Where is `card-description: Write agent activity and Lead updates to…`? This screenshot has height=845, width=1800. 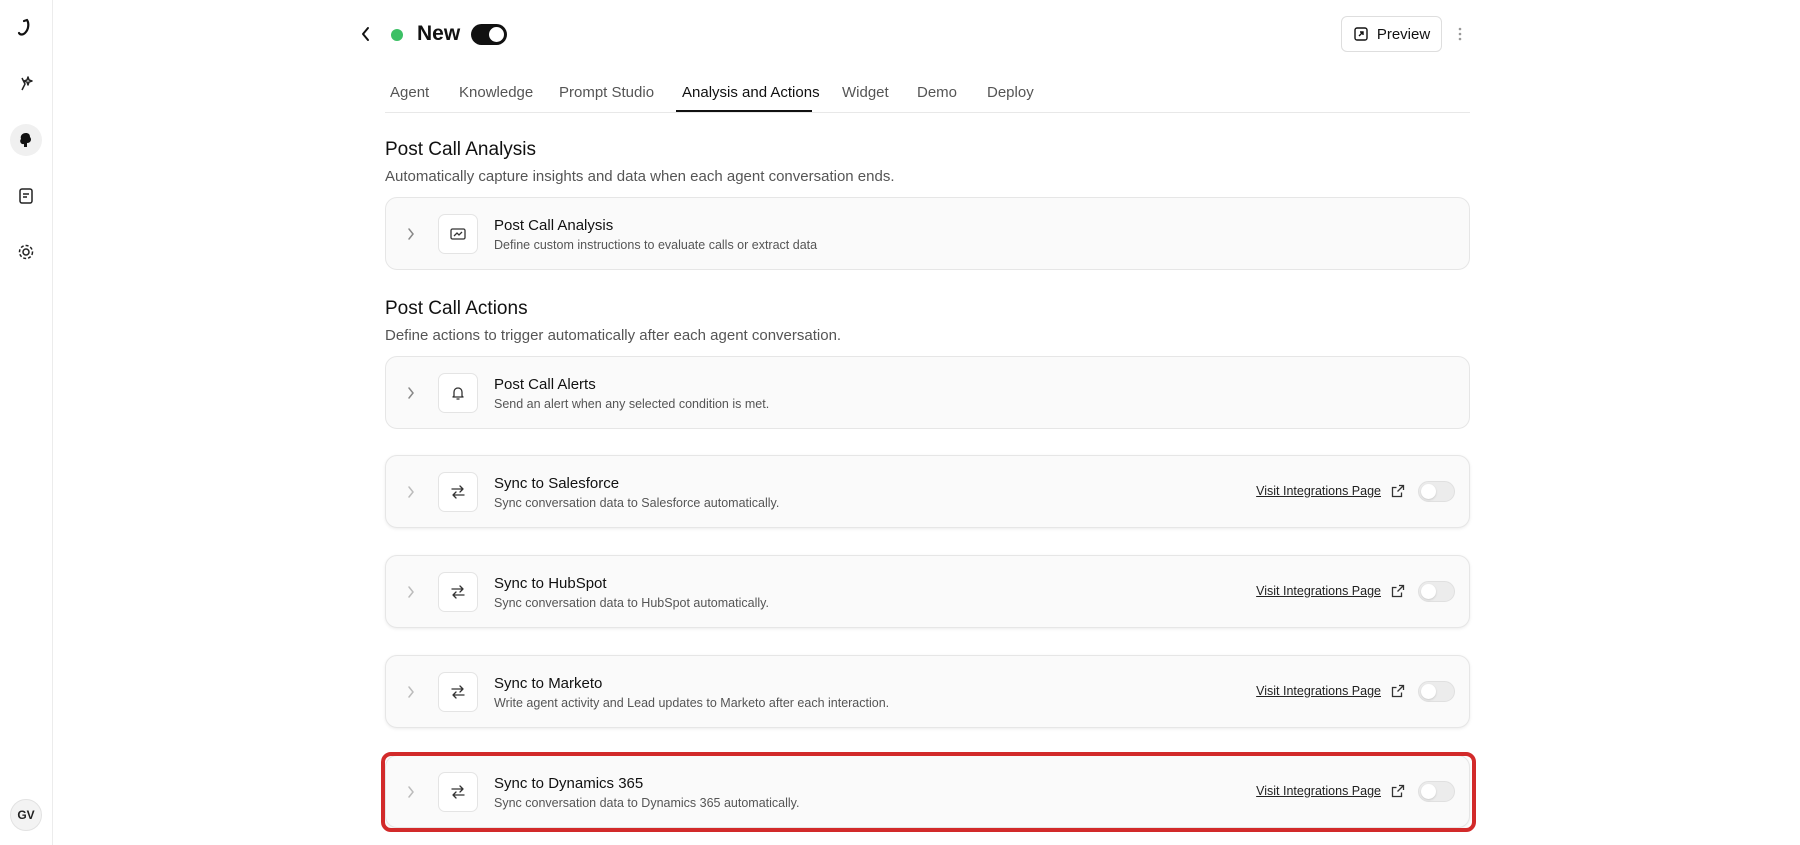 card-description: Write agent activity and Lead updates to… is located at coordinates (692, 703).